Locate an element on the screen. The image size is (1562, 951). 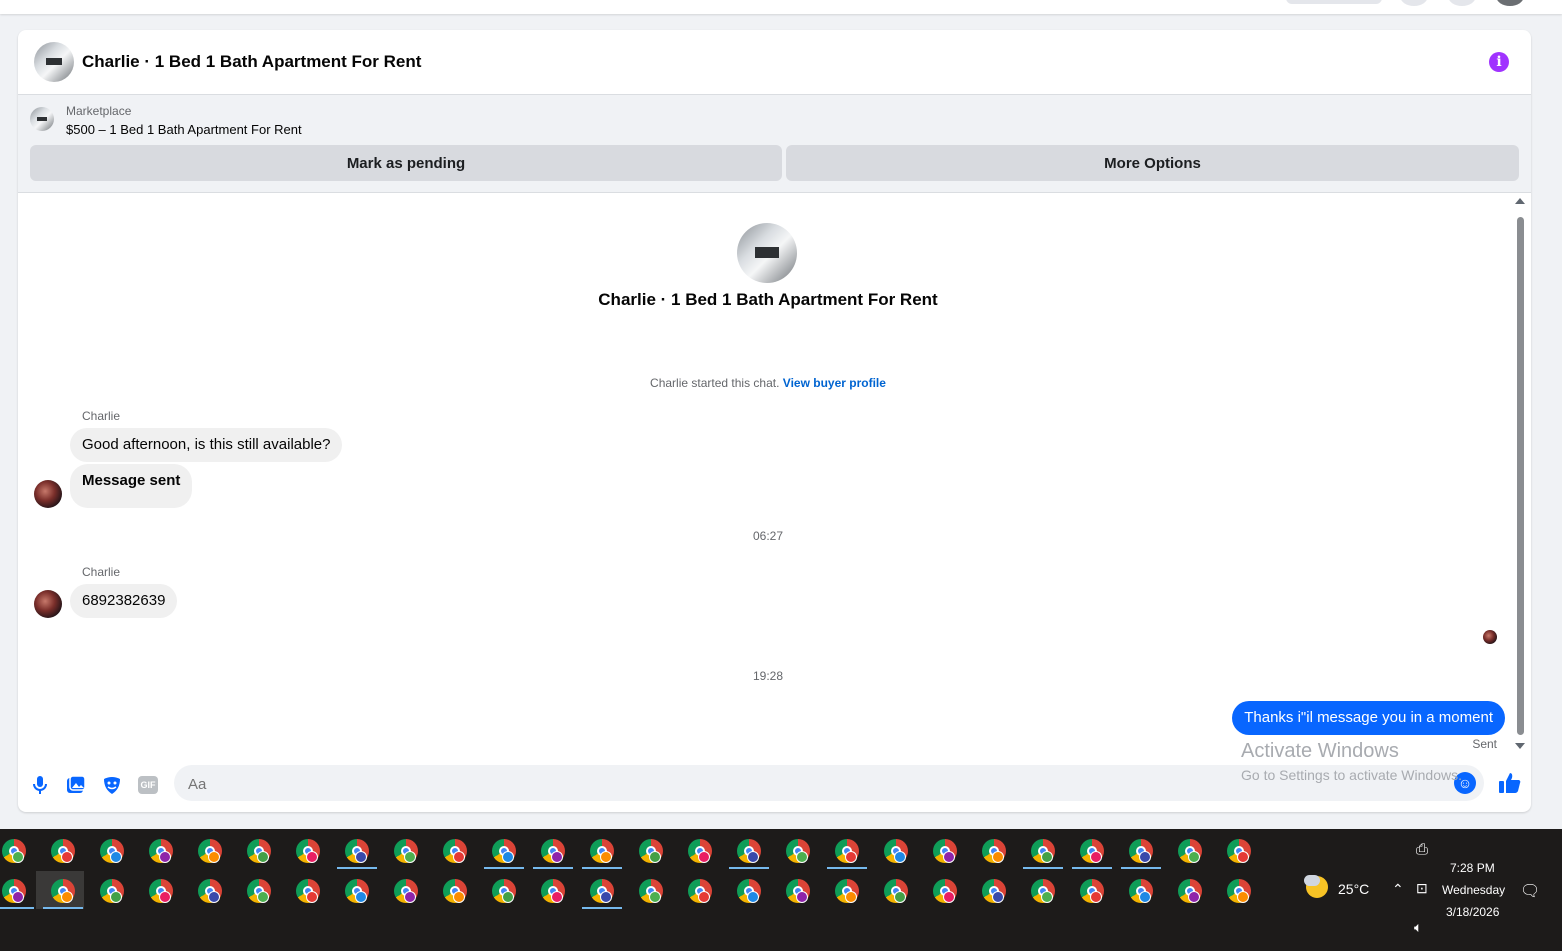
my-message-bubble: Thanks i"il message you in a moment is located at coordinates (1368, 718).